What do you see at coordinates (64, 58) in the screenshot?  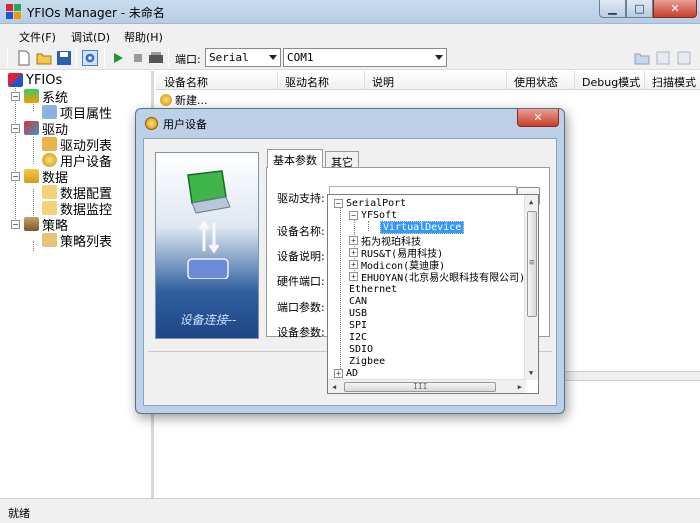 I see `save-icon` at bounding box center [64, 58].